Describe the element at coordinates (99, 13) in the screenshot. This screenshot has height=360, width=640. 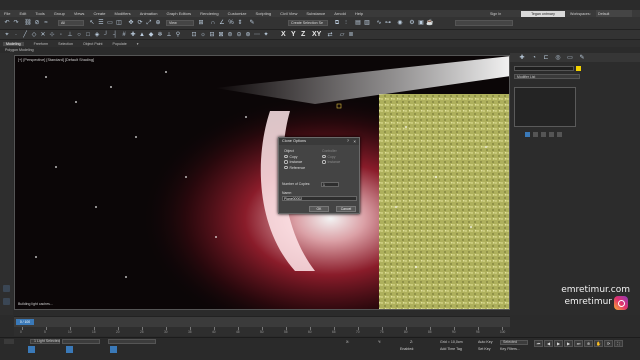
I see `menu-create: Create` at that location.